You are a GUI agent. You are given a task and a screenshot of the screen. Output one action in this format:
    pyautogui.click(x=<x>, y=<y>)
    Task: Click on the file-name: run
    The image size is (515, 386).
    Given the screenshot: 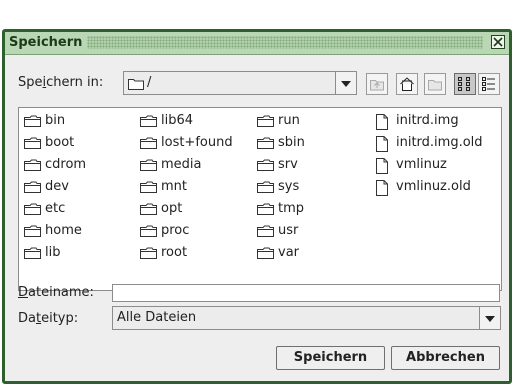 What is the action you would take?
    pyautogui.click(x=289, y=120)
    